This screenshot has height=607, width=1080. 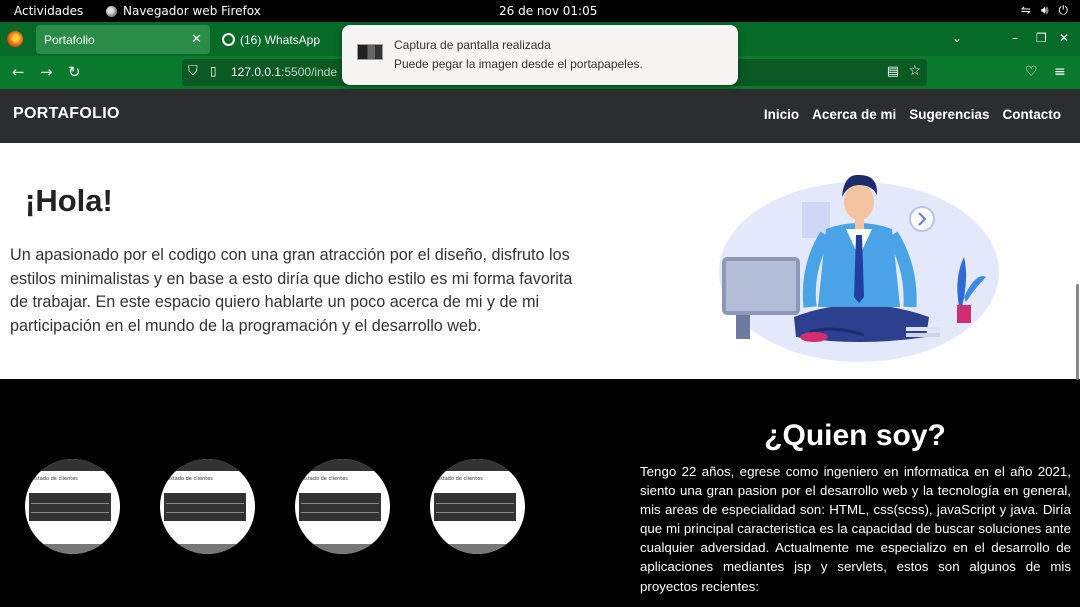 What do you see at coordinates (855, 435) in the screenshot?
I see `about-title: ¿Quien soy?` at bounding box center [855, 435].